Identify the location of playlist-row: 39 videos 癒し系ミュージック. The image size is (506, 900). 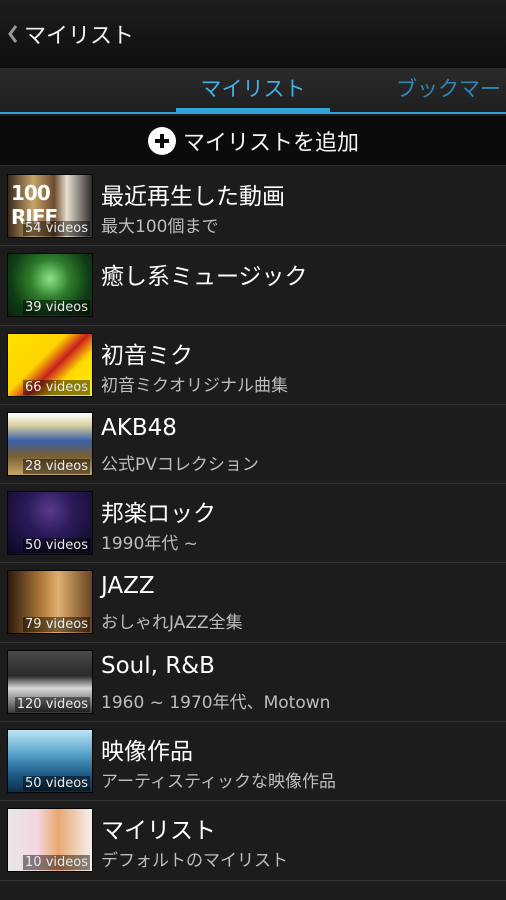
(253, 286).